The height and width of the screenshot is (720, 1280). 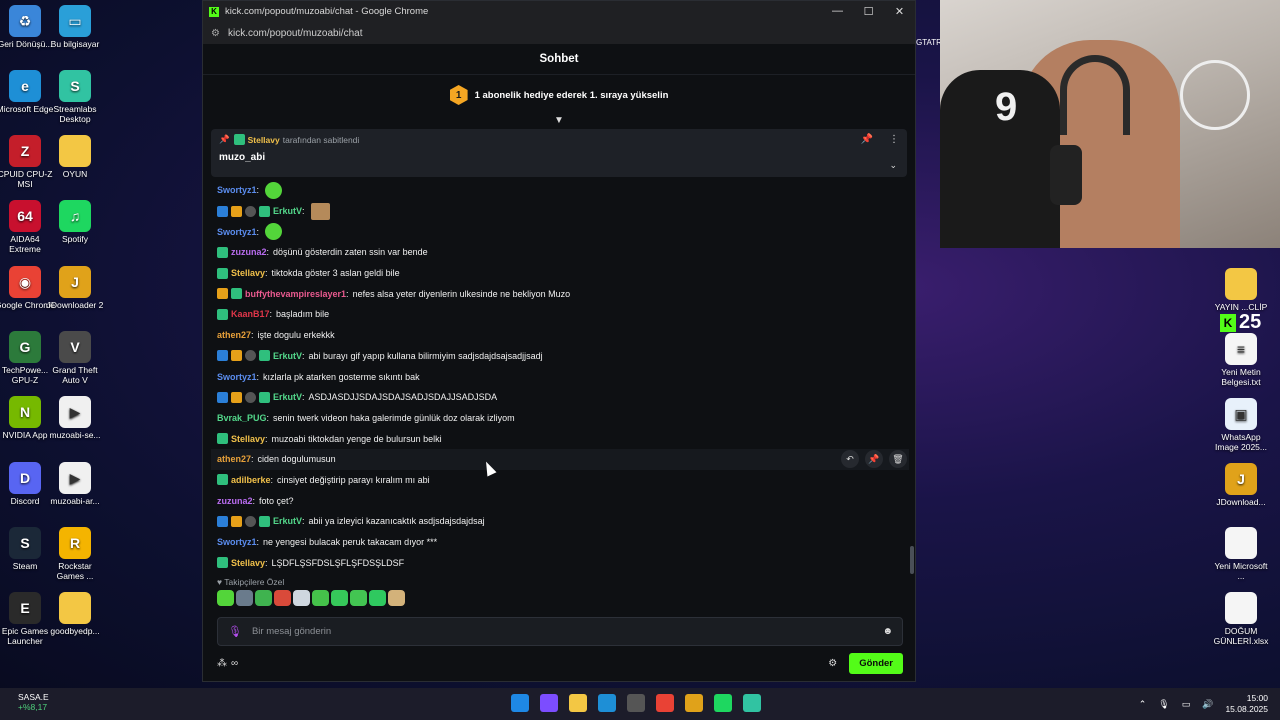 What do you see at coordinates (912, 560) in the screenshot?
I see `scrollbar` at bounding box center [912, 560].